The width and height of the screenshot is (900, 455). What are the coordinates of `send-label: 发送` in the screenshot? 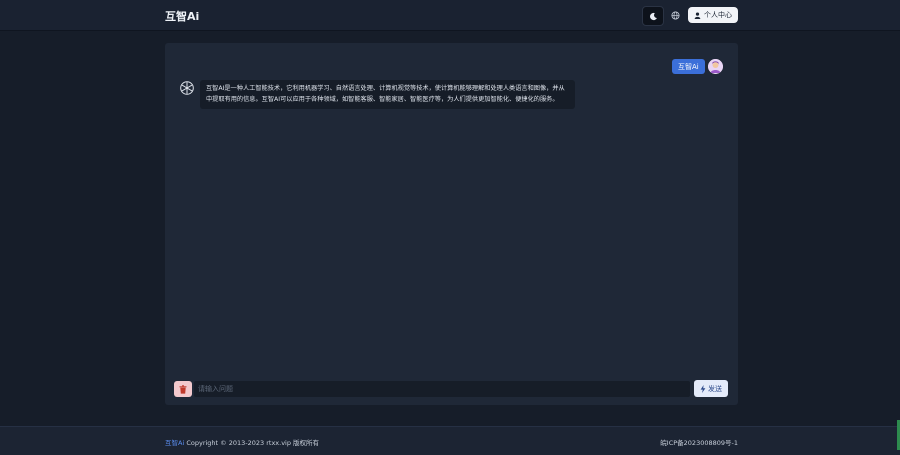 It's located at (715, 388).